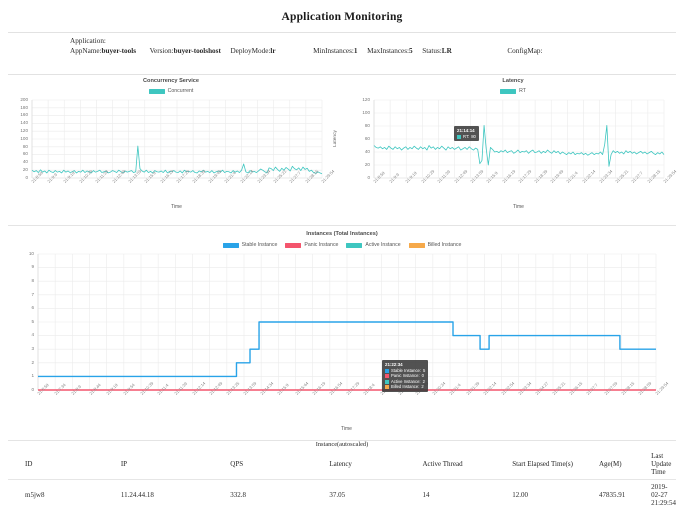 Image resolution: width=684 pixels, height=517 pixels. Describe the element at coordinates (432, 51) in the screenshot. I see `field-status-key: Status:` at that location.